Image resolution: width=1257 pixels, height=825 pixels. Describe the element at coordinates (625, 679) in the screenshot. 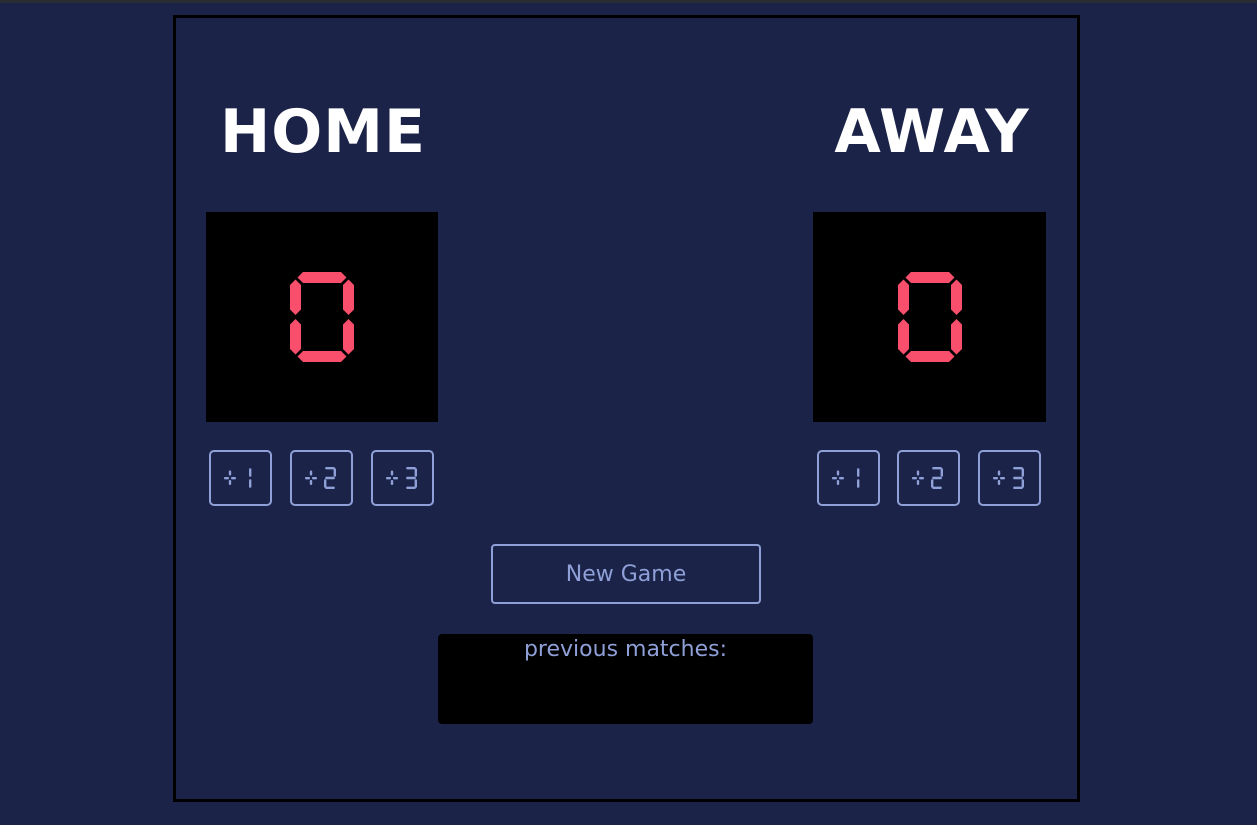

I see `previous-matches-panel: previous matches:` at that location.